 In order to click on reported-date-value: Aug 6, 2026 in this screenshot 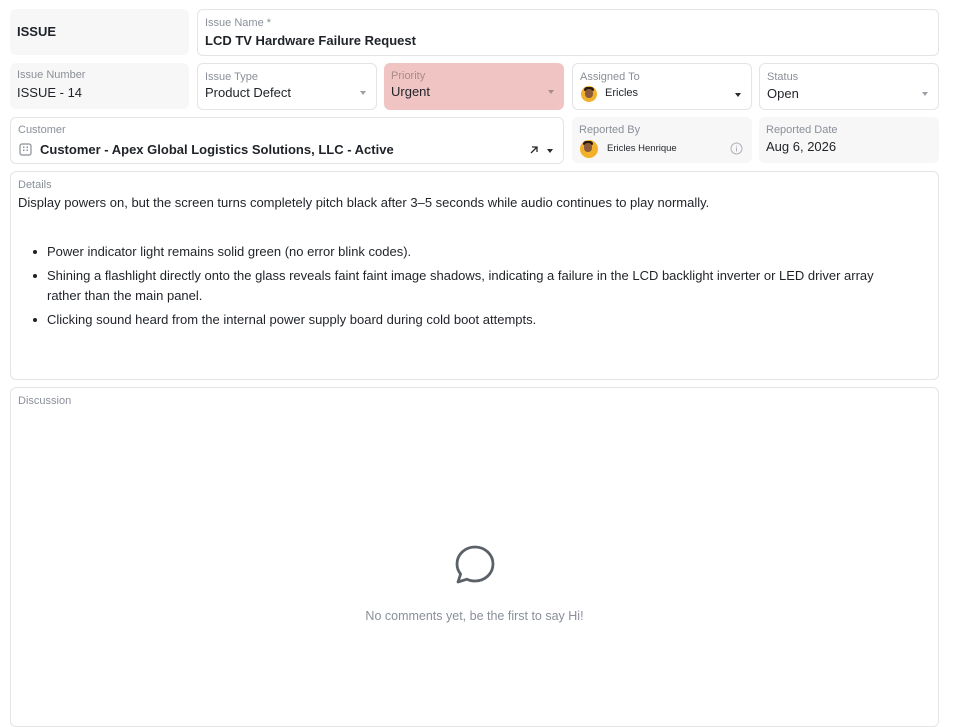, I will do `click(801, 146)`.